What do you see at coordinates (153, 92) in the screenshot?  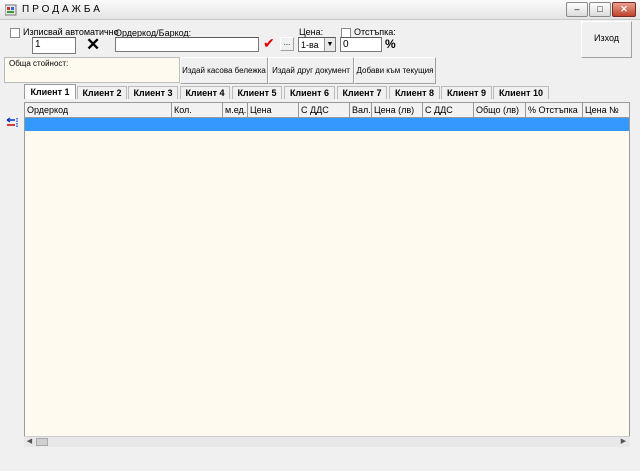 I see `tab-client-3: Клиент 3` at bounding box center [153, 92].